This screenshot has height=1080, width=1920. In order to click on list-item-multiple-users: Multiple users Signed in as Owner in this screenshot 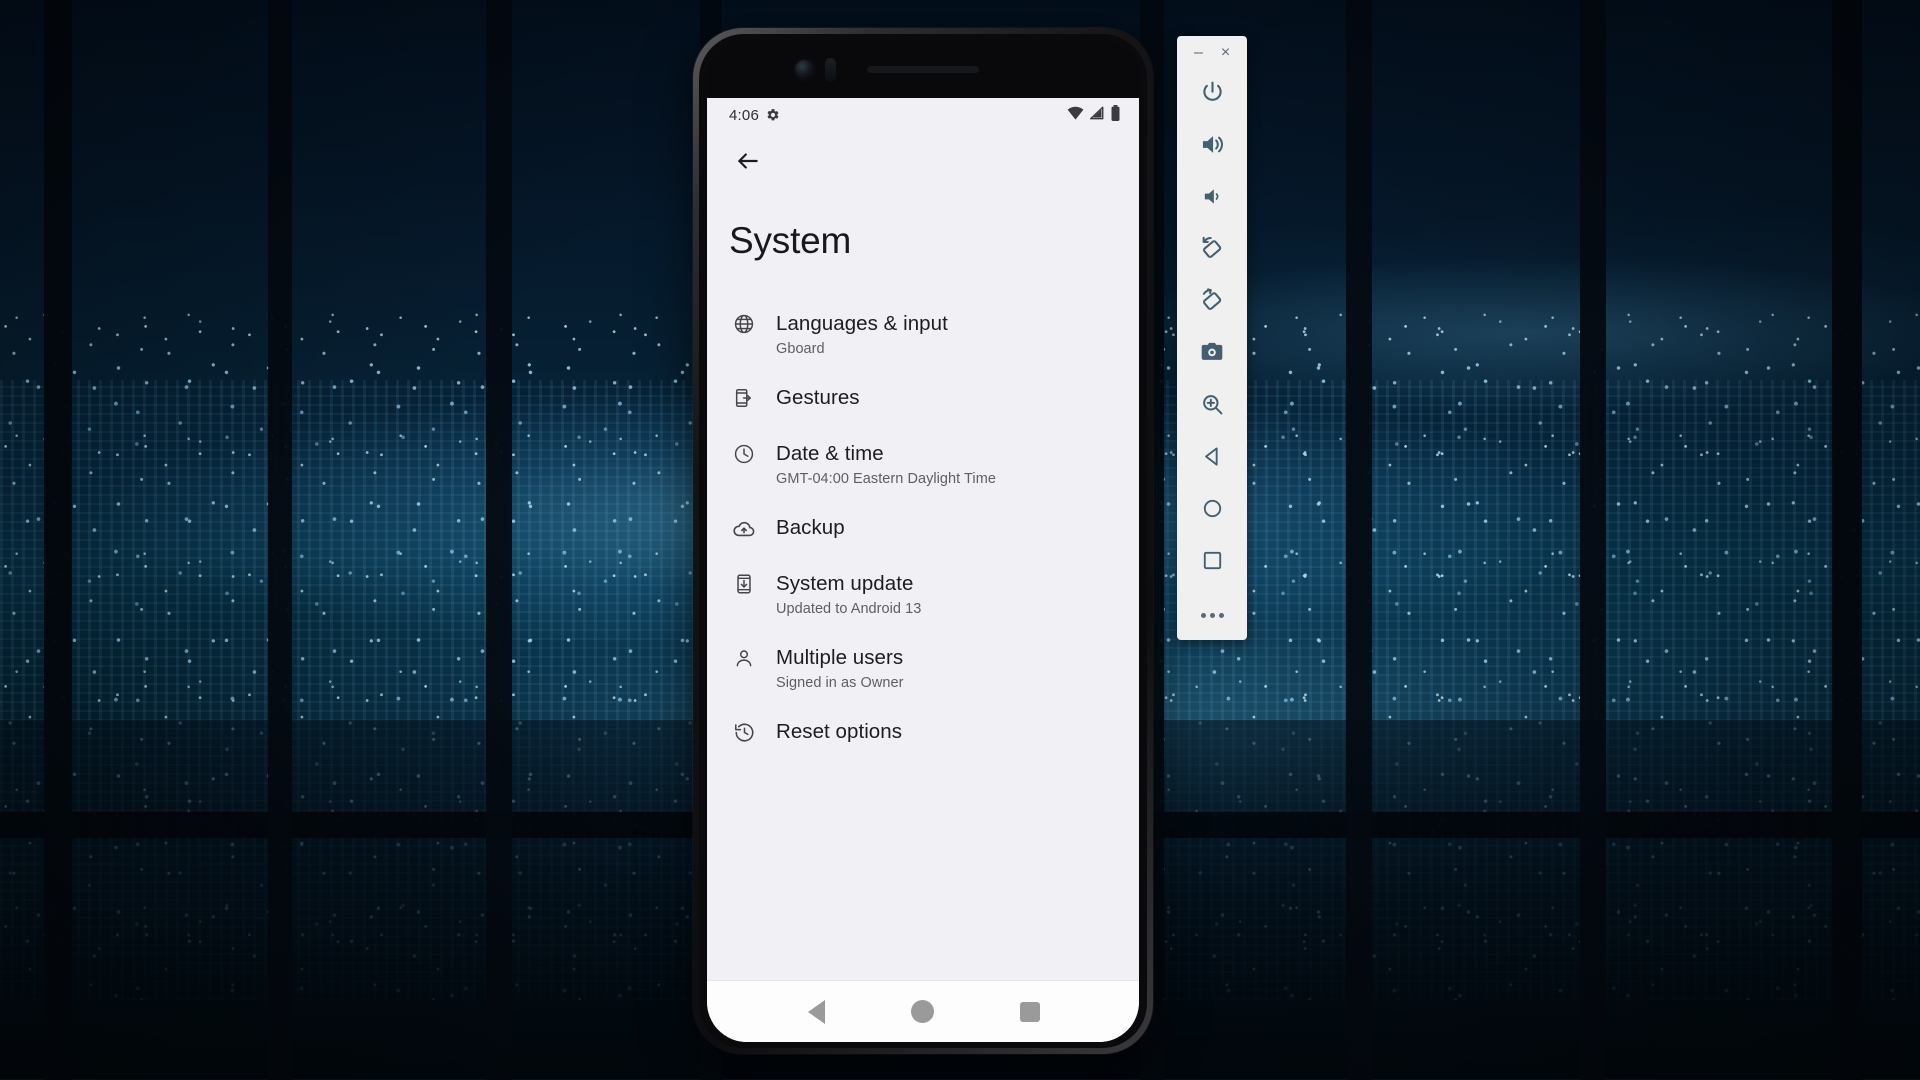, I will do `click(923, 669)`.